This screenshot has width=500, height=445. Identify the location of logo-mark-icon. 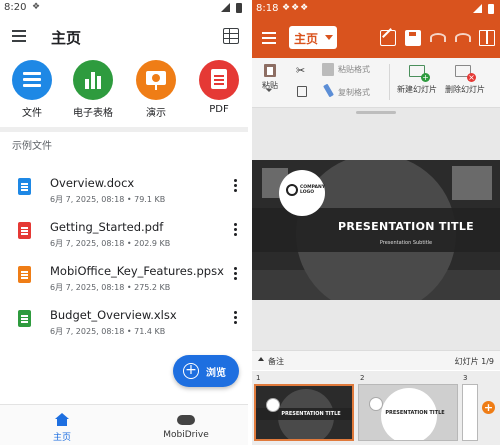
(292, 190).